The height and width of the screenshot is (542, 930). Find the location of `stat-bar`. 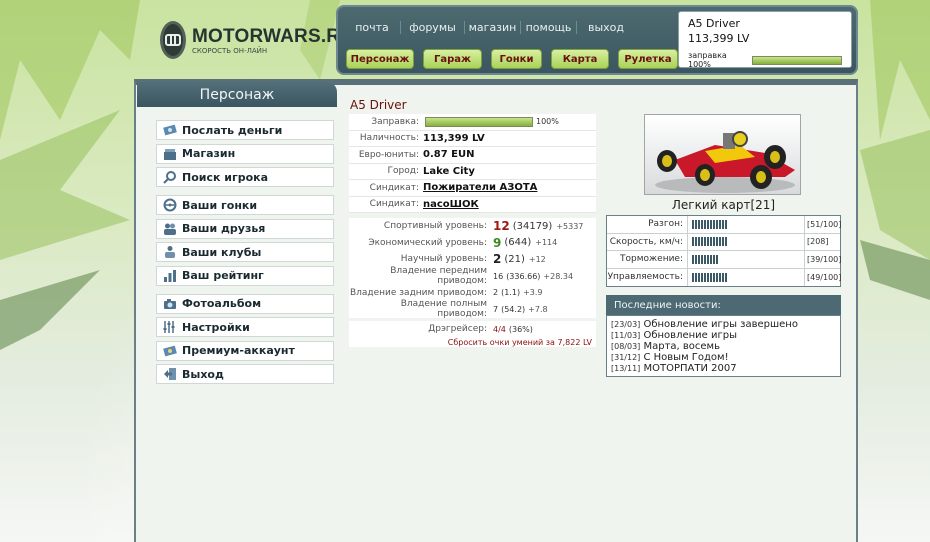

stat-bar is located at coordinates (746, 259).